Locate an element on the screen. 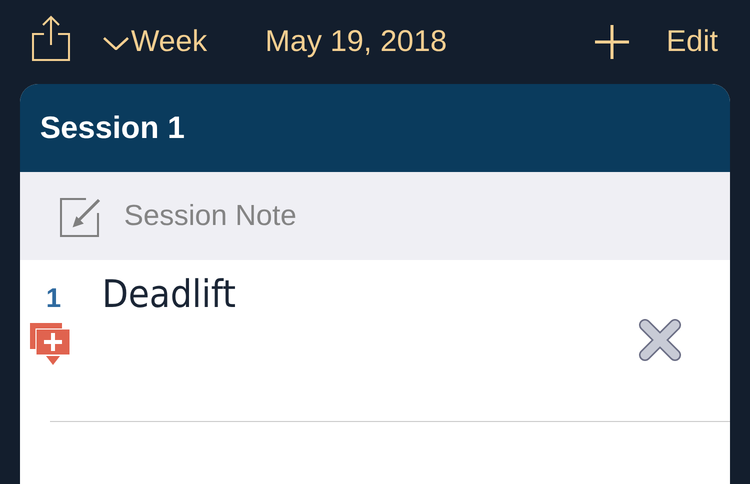  week-button: Week is located at coordinates (155, 42).